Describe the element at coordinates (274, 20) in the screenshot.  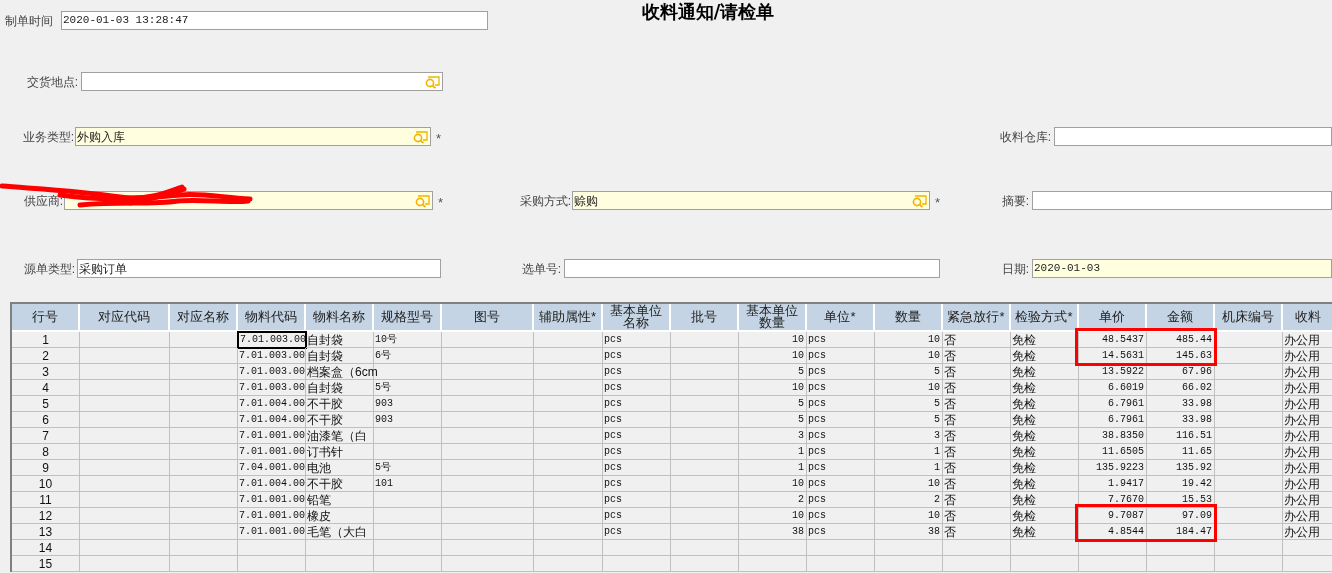
I see `input-field: 2020-01-03 13:28:47` at that location.